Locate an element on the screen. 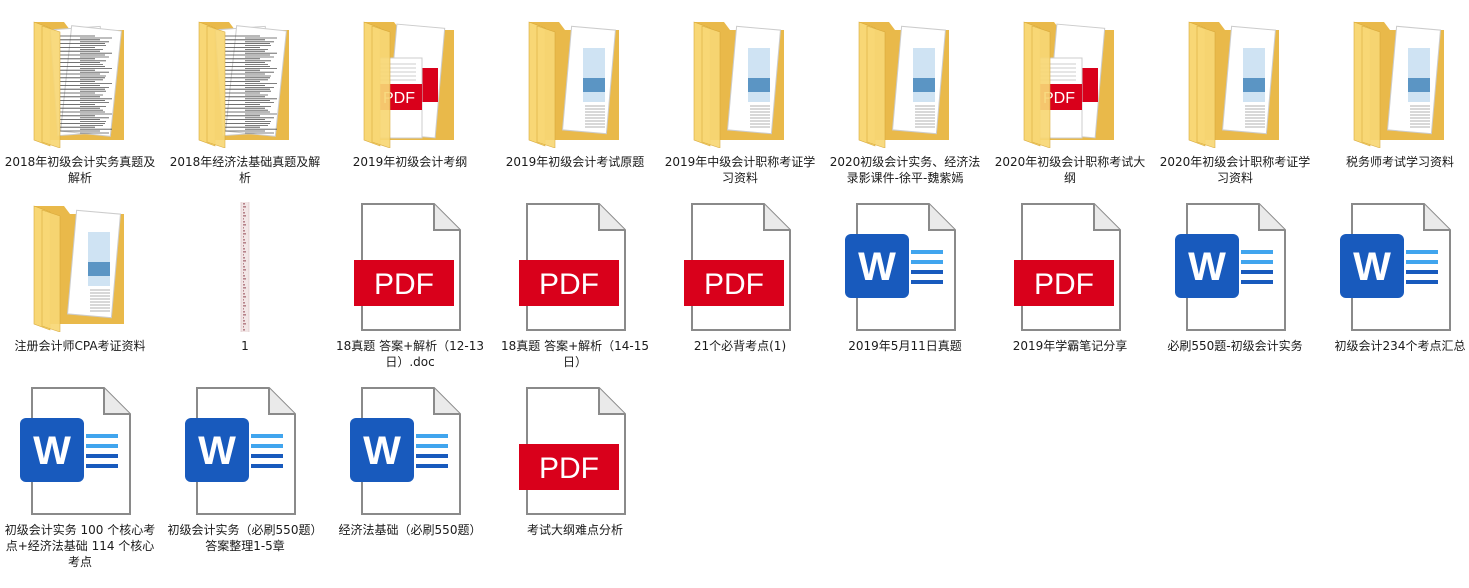 The width and height of the screenshot is (1469, 588). item-label: 2018年经济法基础真题及解析 is located at coordinates (245, 170).